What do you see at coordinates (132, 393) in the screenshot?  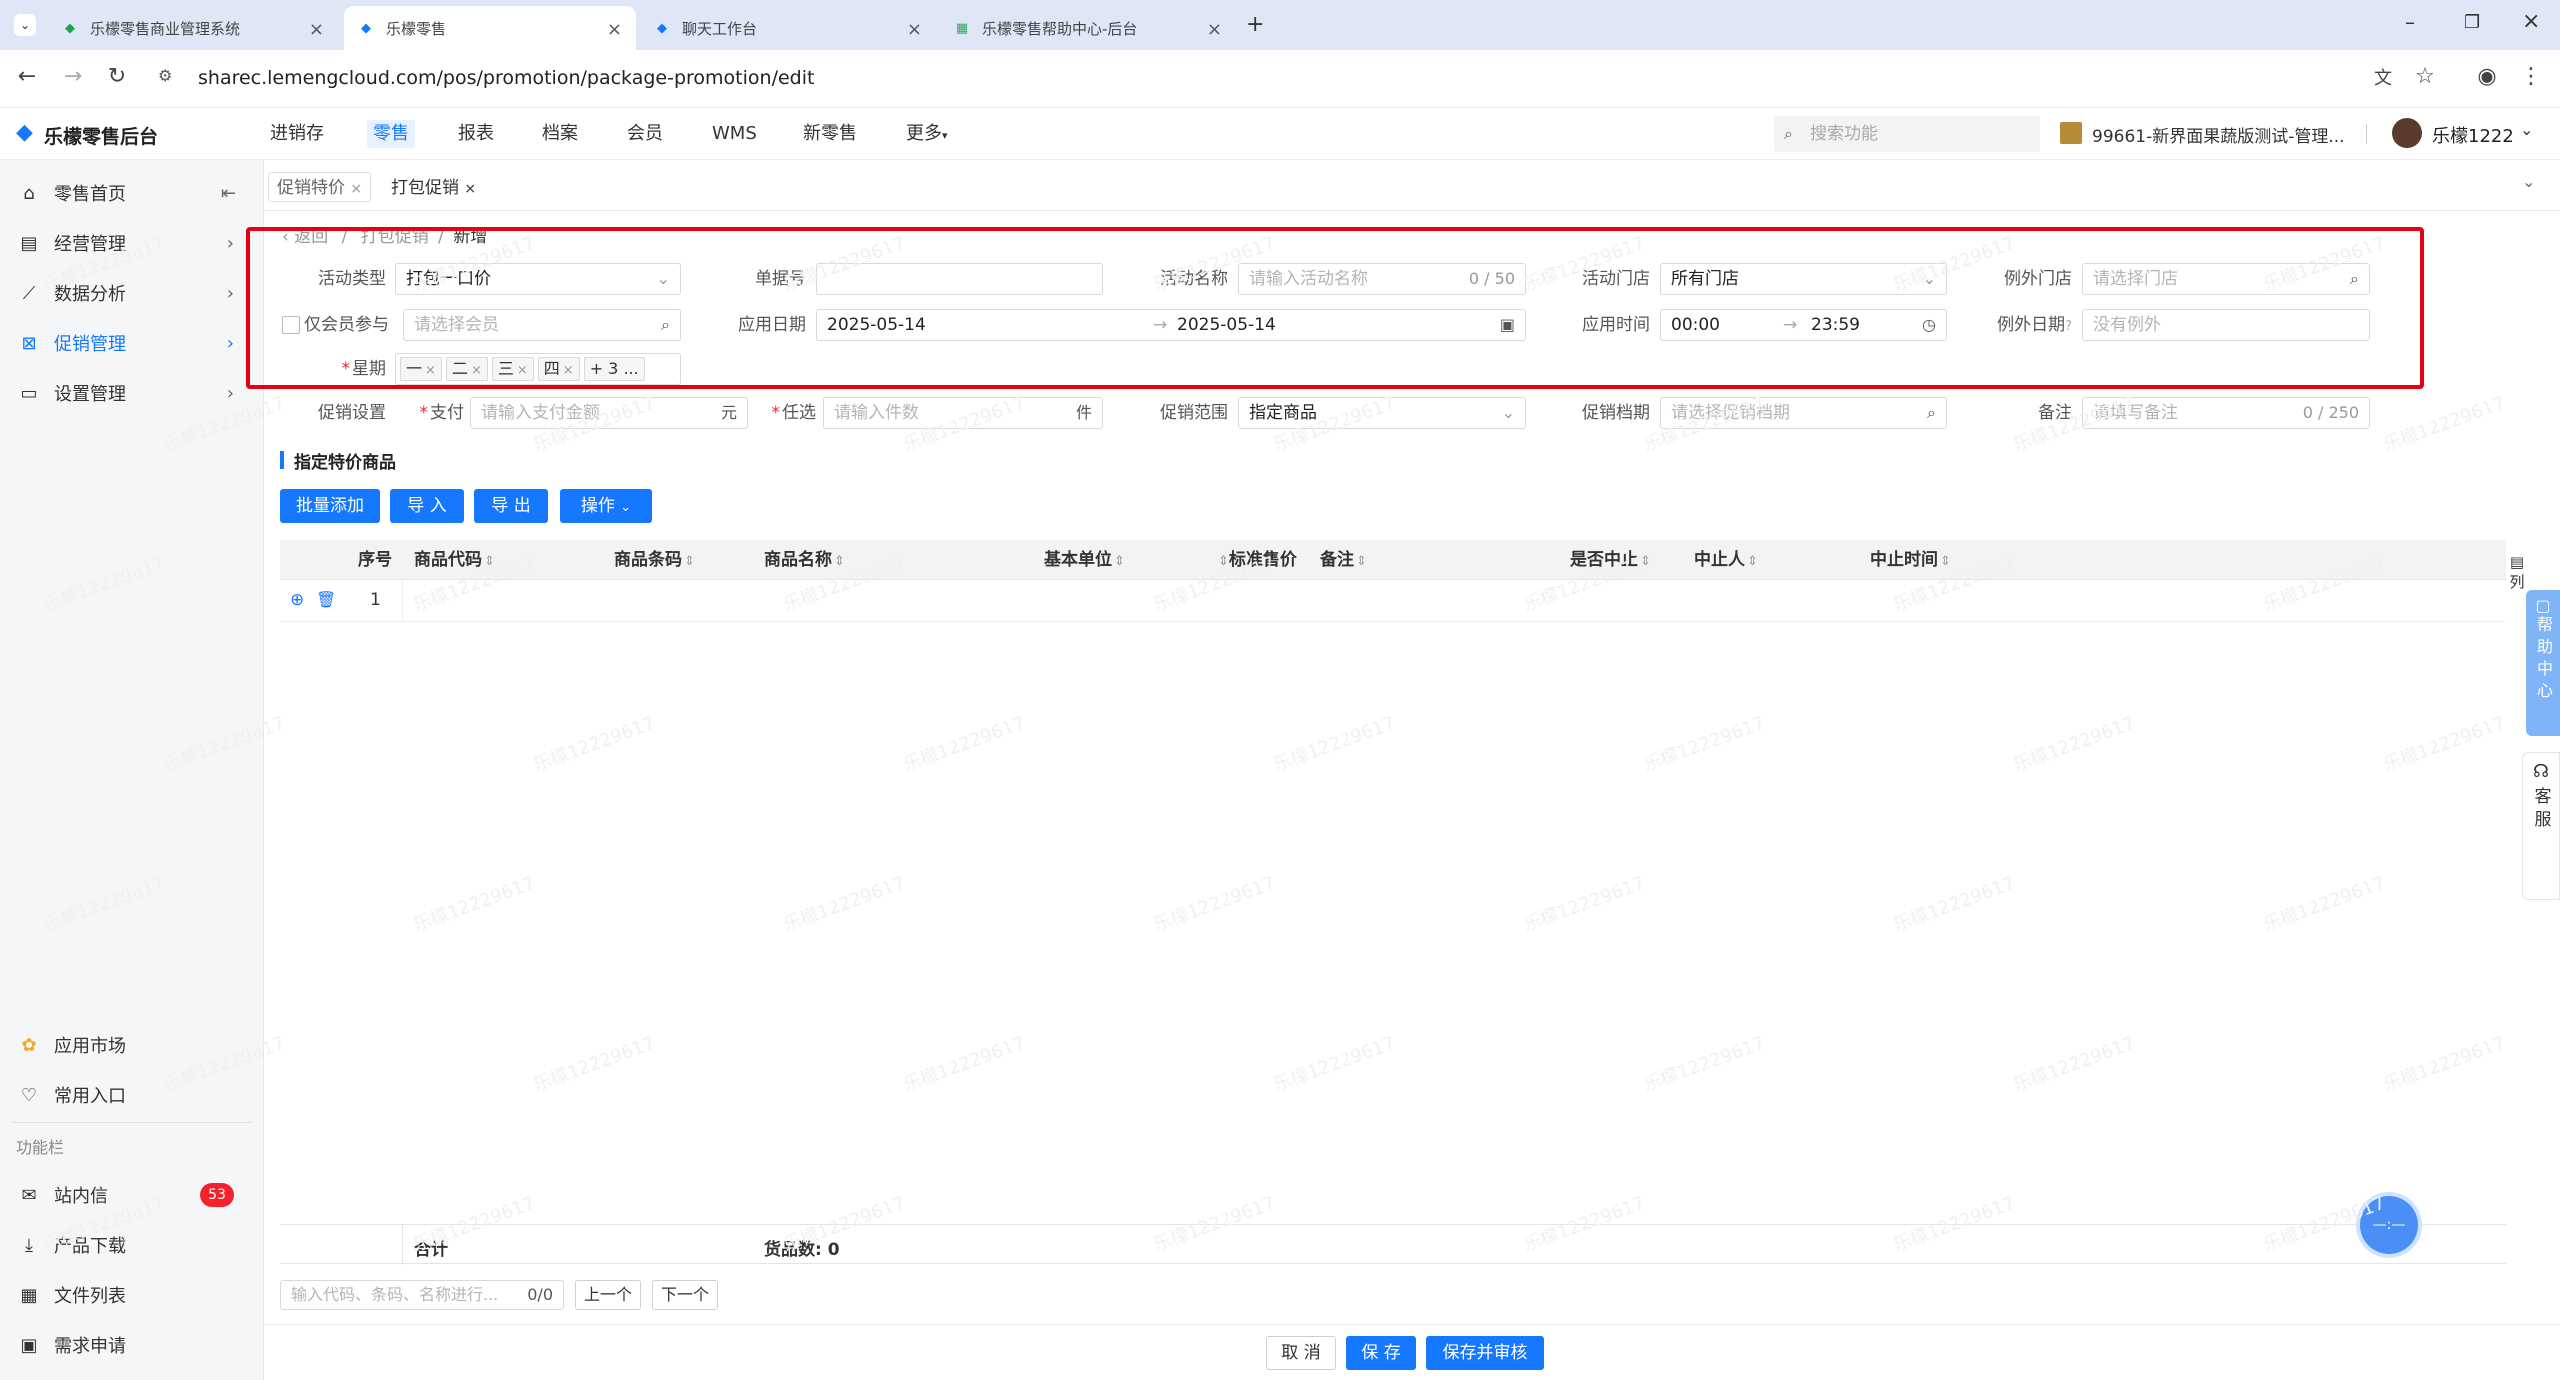 I see `sidebar-item-settings: ▭ 设置管理 ›` at bounding box center [132, 393].